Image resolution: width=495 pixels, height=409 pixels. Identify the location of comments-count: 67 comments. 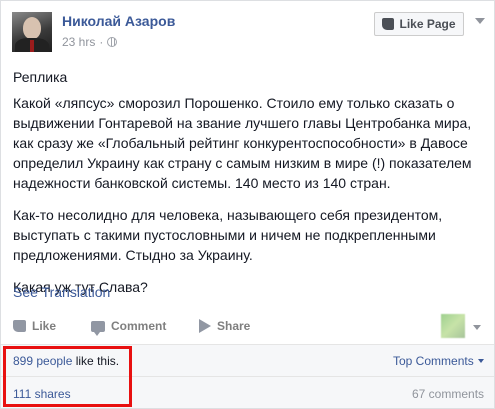
(448, 394).